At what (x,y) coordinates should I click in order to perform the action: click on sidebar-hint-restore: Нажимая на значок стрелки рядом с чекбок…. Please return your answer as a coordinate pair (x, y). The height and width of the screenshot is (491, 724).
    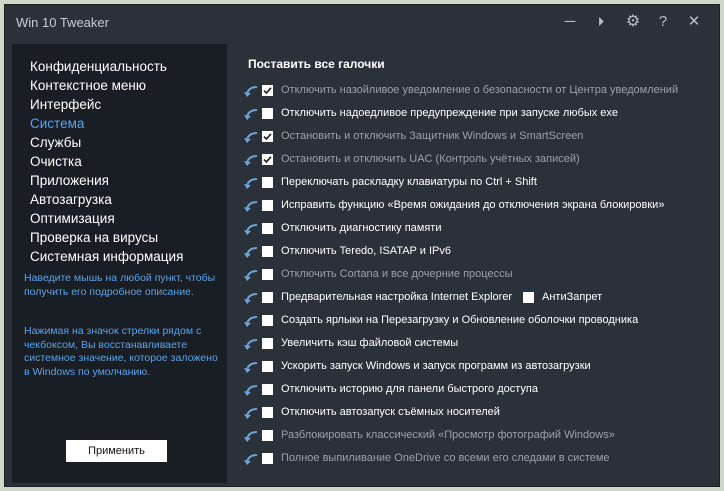
    Looking at the image, I should click on (121, 351).